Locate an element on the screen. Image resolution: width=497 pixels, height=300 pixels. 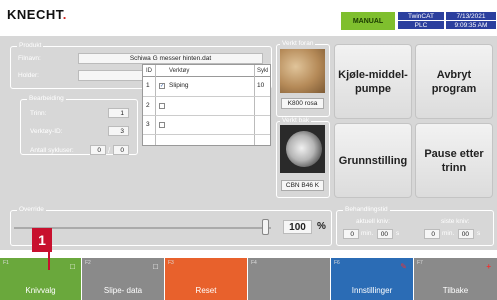
f4-button: F4 is located at coordinates (289, 279).